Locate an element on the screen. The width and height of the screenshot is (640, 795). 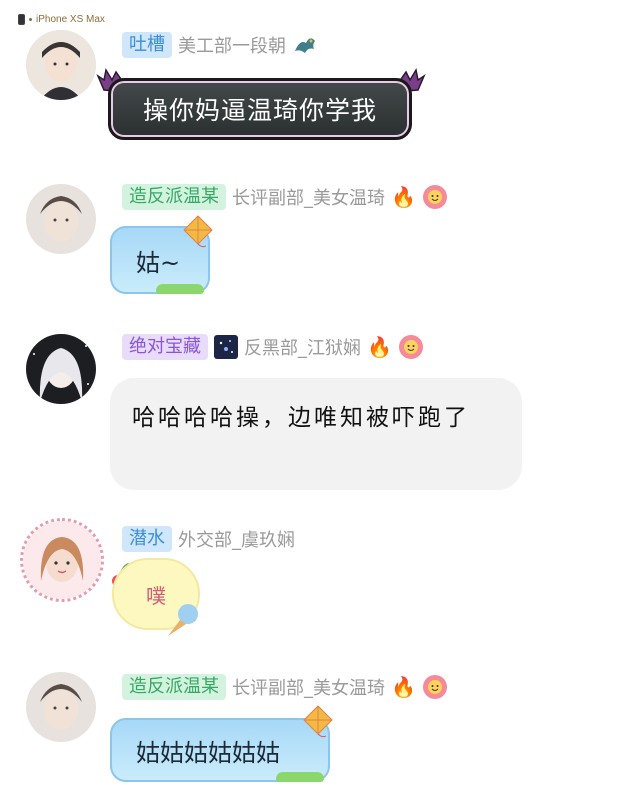
message-text: 噗 is located at coordinates (156, 595).